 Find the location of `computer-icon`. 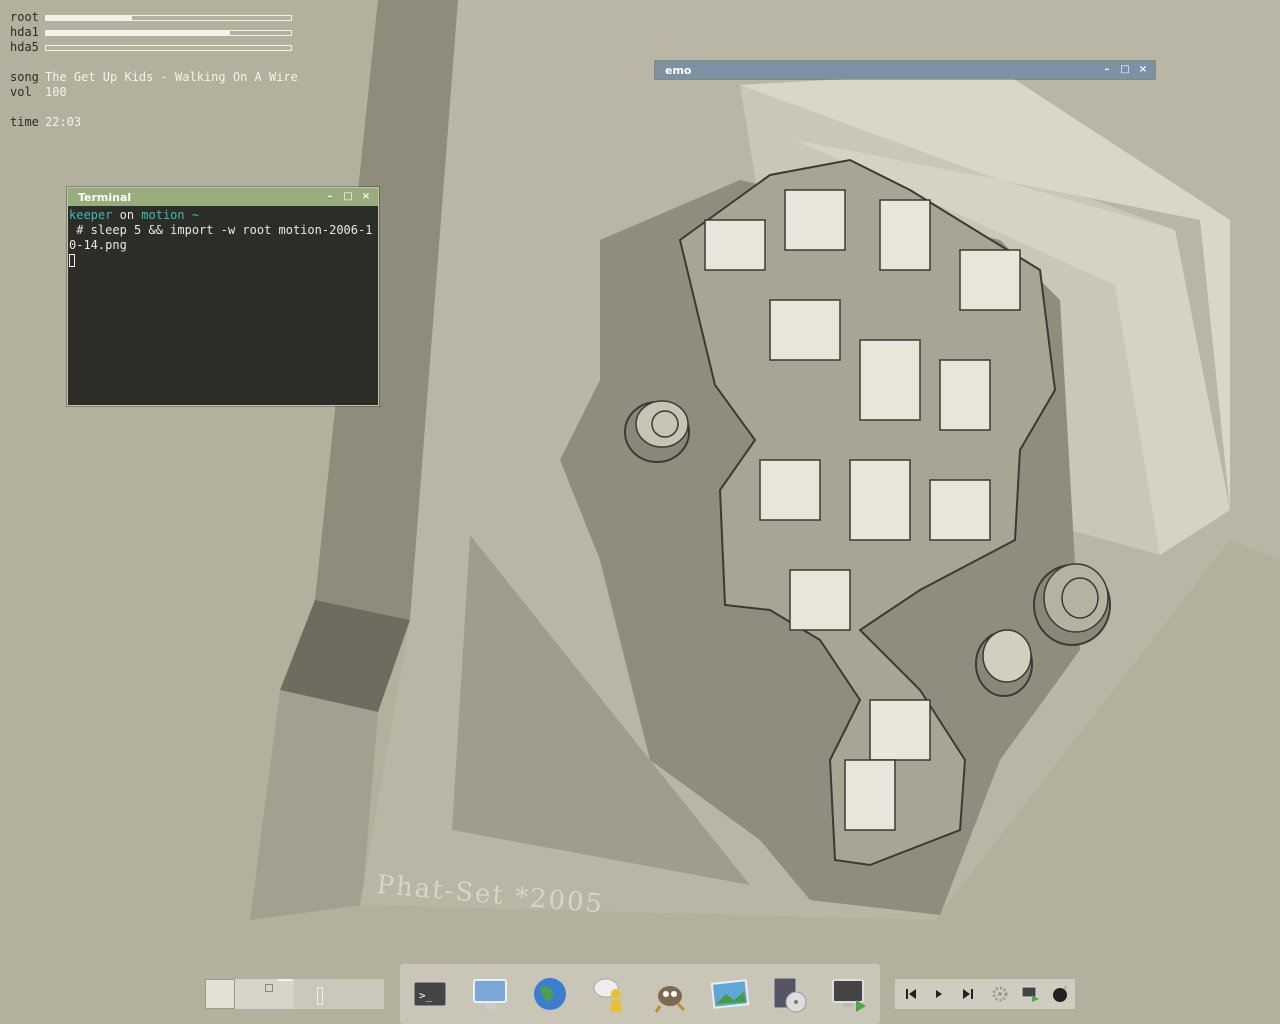

computer-icon is located at coordinates (490, 994).